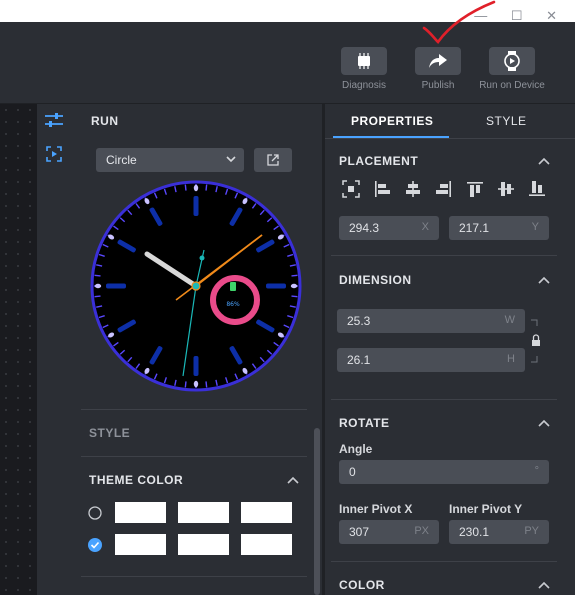 The width and height of the screenshot is (575, 595). What do you see at coordinates (359, 532) in the screenshot?
I see `pivot-x-value: 307` at bounding box center [359, 532].